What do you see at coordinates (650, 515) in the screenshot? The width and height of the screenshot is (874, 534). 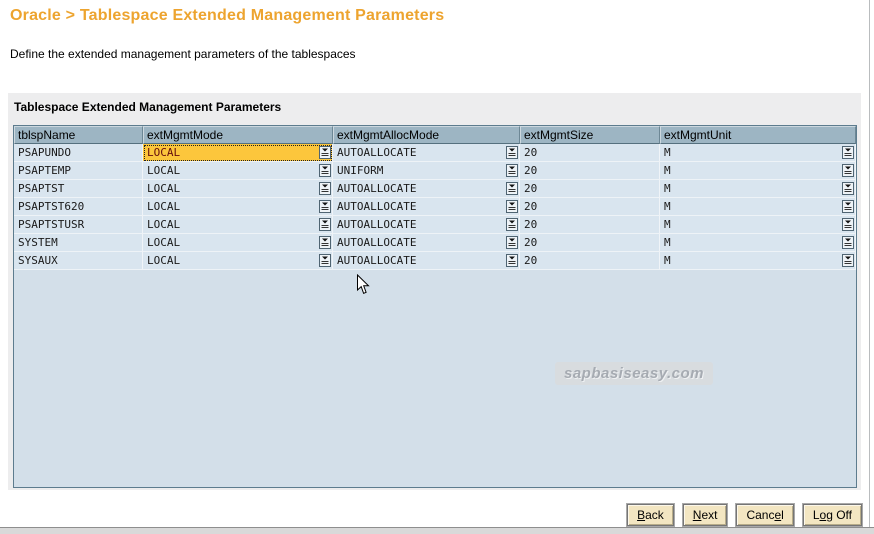 I see `back-button: Back` at bounding box center [650, 515].